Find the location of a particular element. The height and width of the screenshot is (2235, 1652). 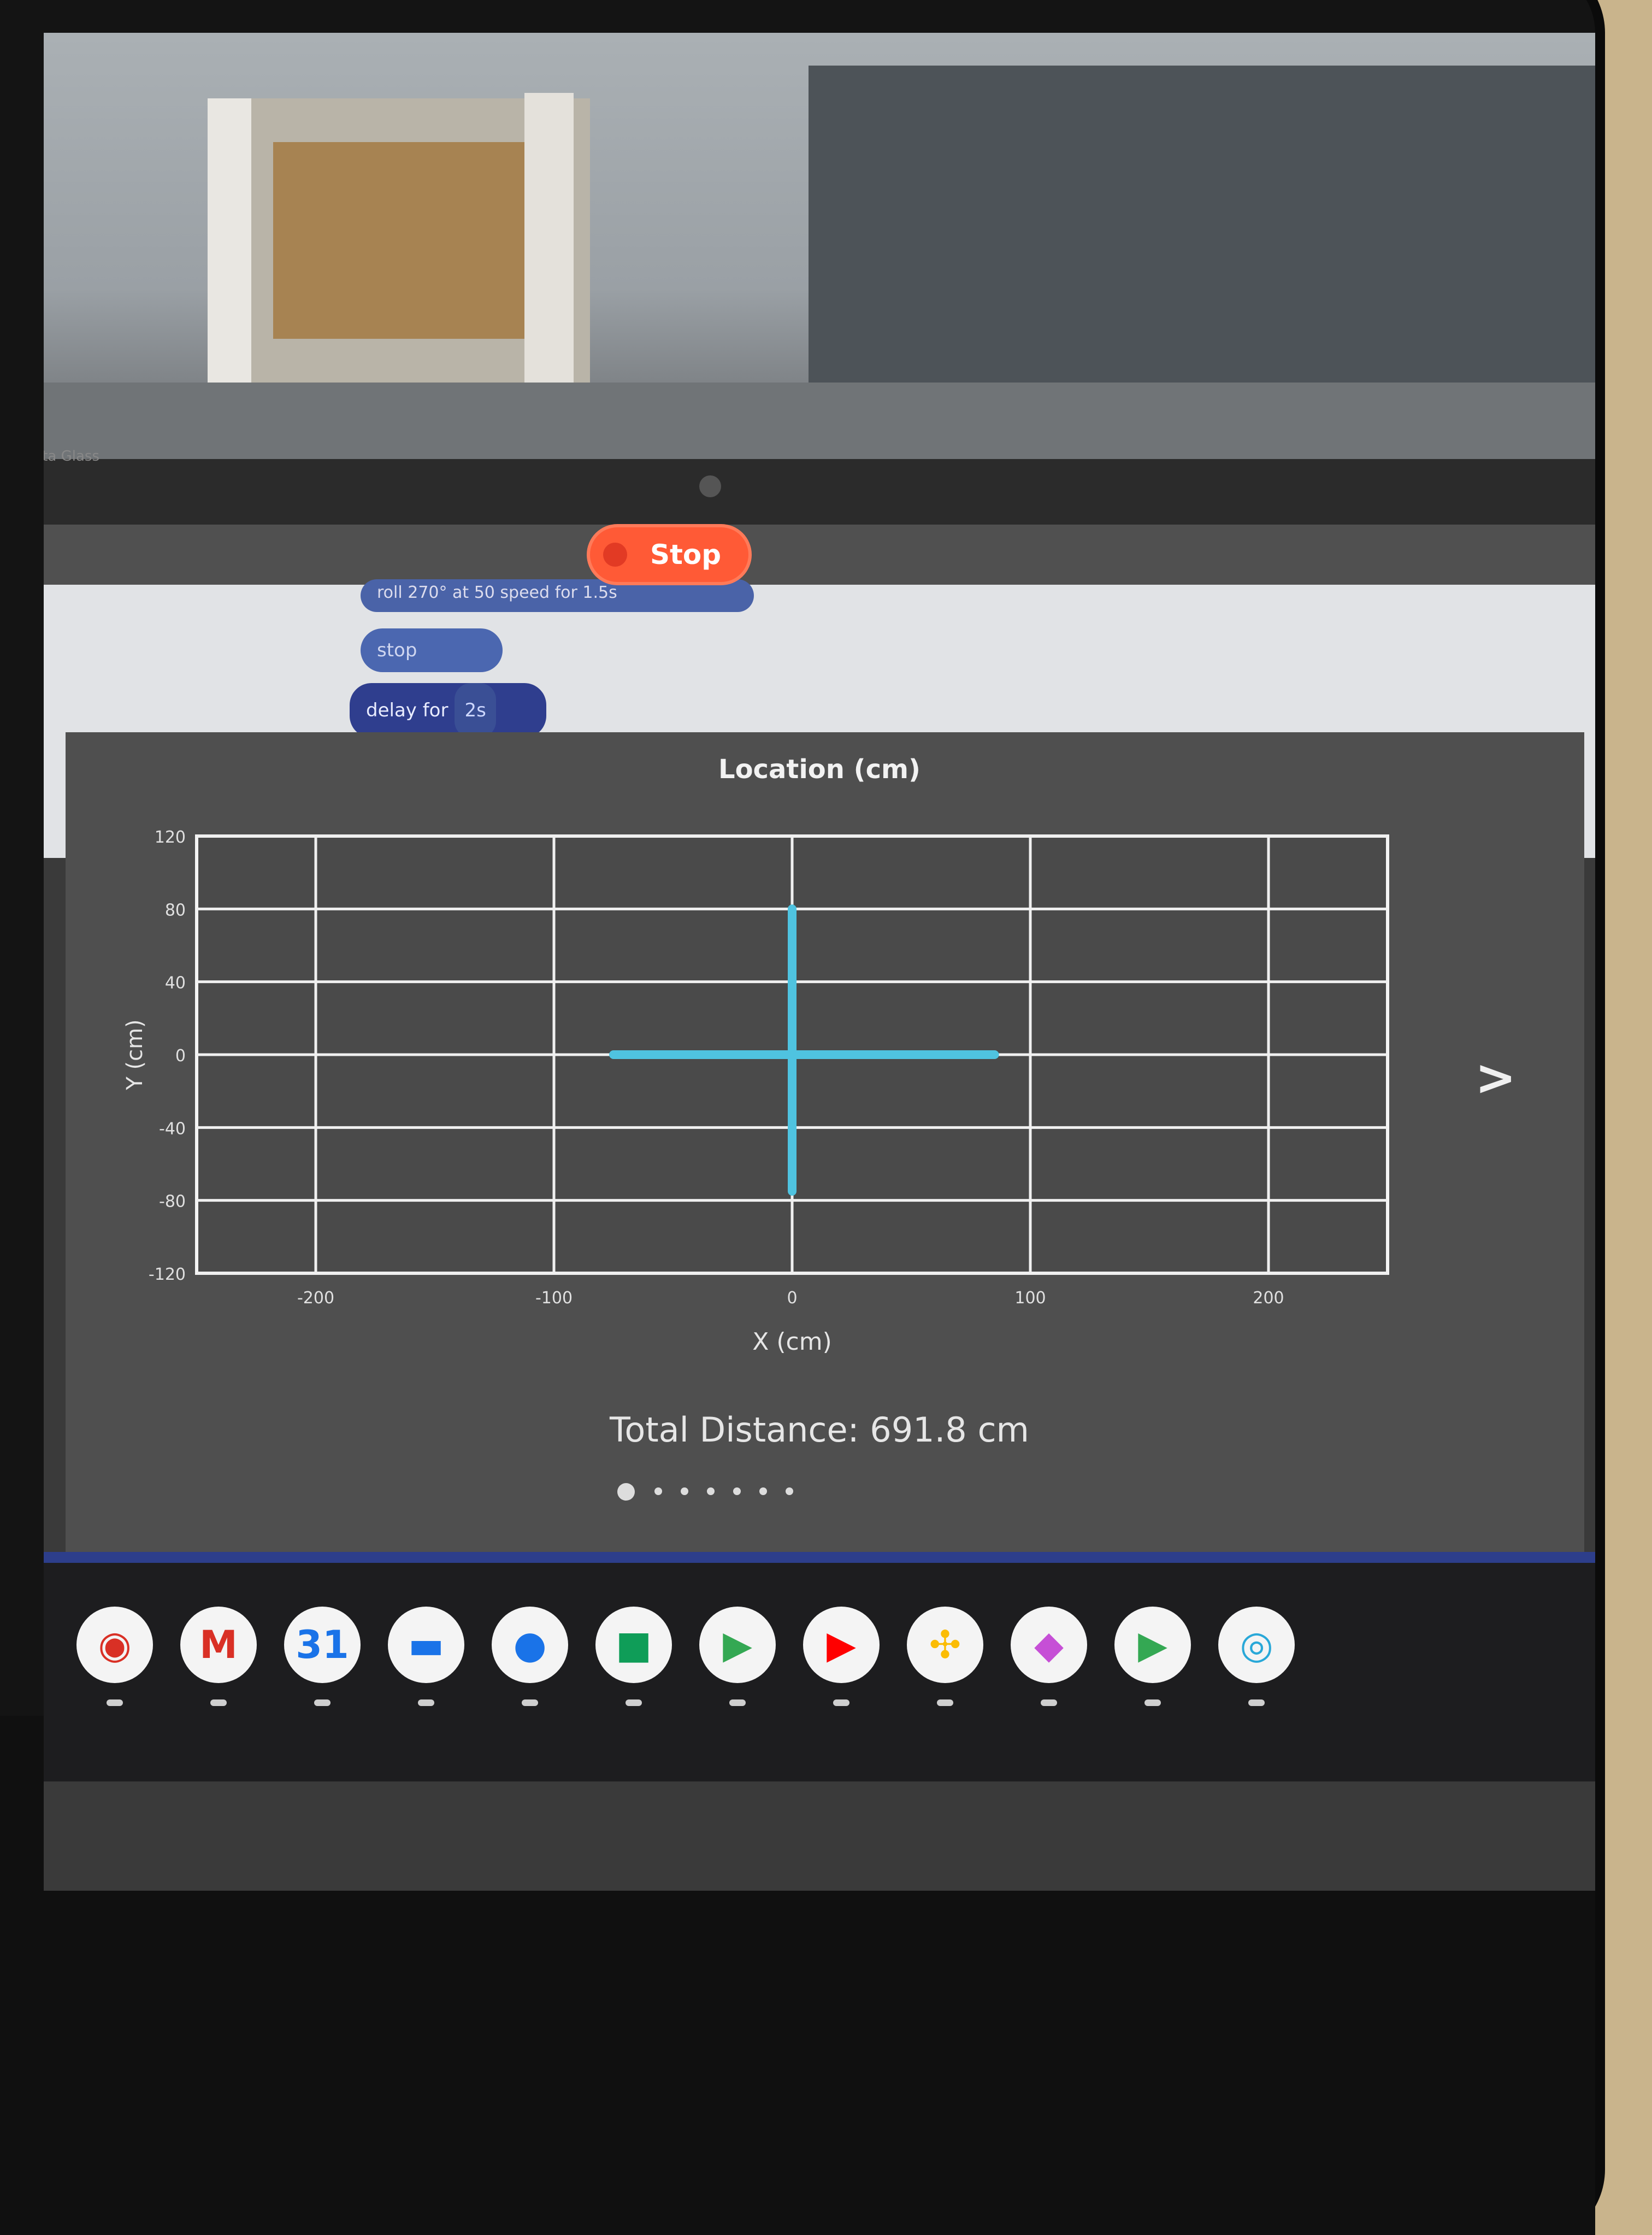

y-tick-label: 0 is located at coordinates (180, 1056).